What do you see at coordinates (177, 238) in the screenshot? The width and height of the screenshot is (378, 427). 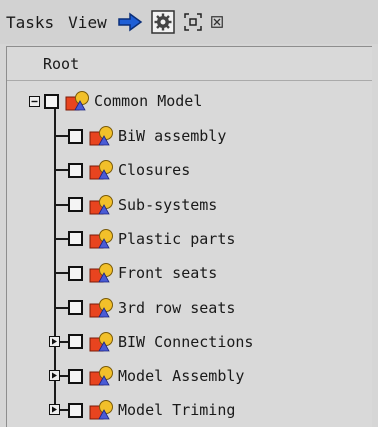 I see `tree-node-label: Plastic parts` at bounding box center [177, 238].